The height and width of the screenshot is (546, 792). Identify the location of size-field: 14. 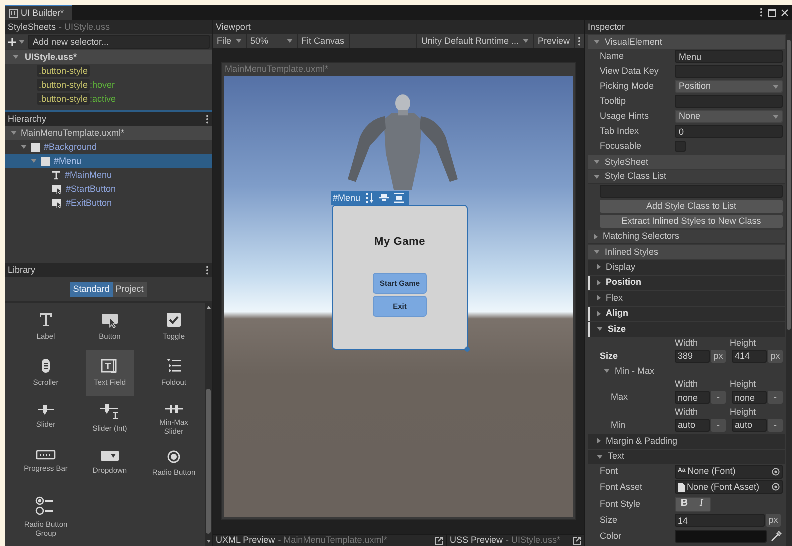
(720, 521).